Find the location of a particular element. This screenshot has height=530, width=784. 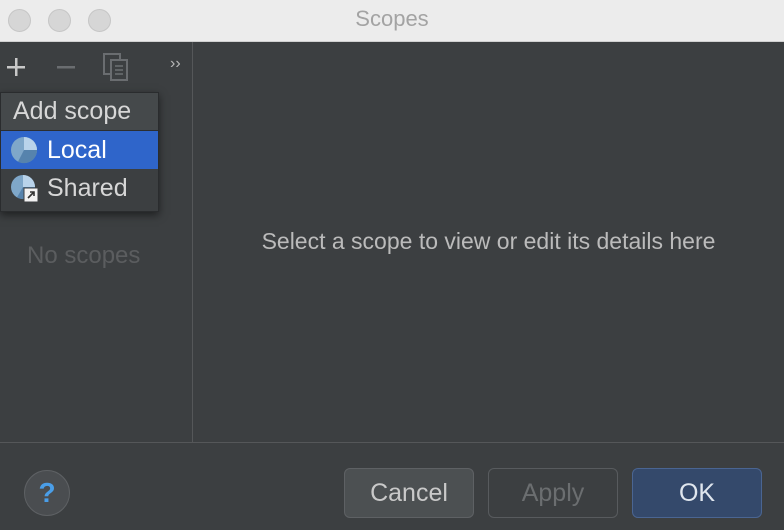

popup-header: Add scope is located at coordinates (79, 112).